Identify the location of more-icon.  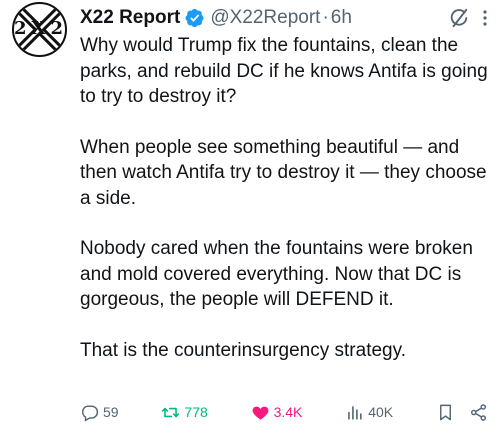
(485, 18).